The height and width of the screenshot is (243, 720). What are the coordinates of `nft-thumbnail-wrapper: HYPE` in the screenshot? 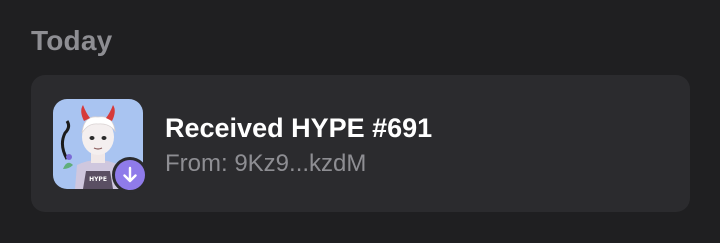 It's located at (100, 146).